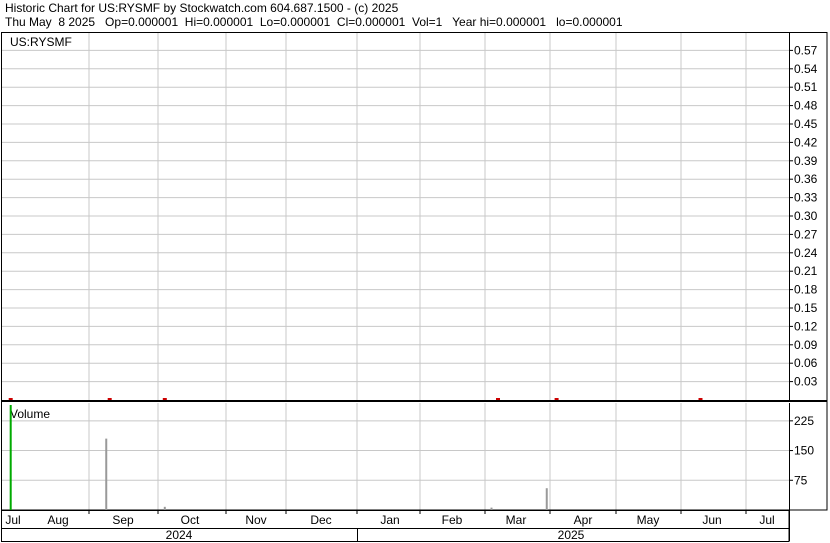  Describe the element at coordinates (516, 520) in the screenshot. I see `month-label: Mar` at that location.